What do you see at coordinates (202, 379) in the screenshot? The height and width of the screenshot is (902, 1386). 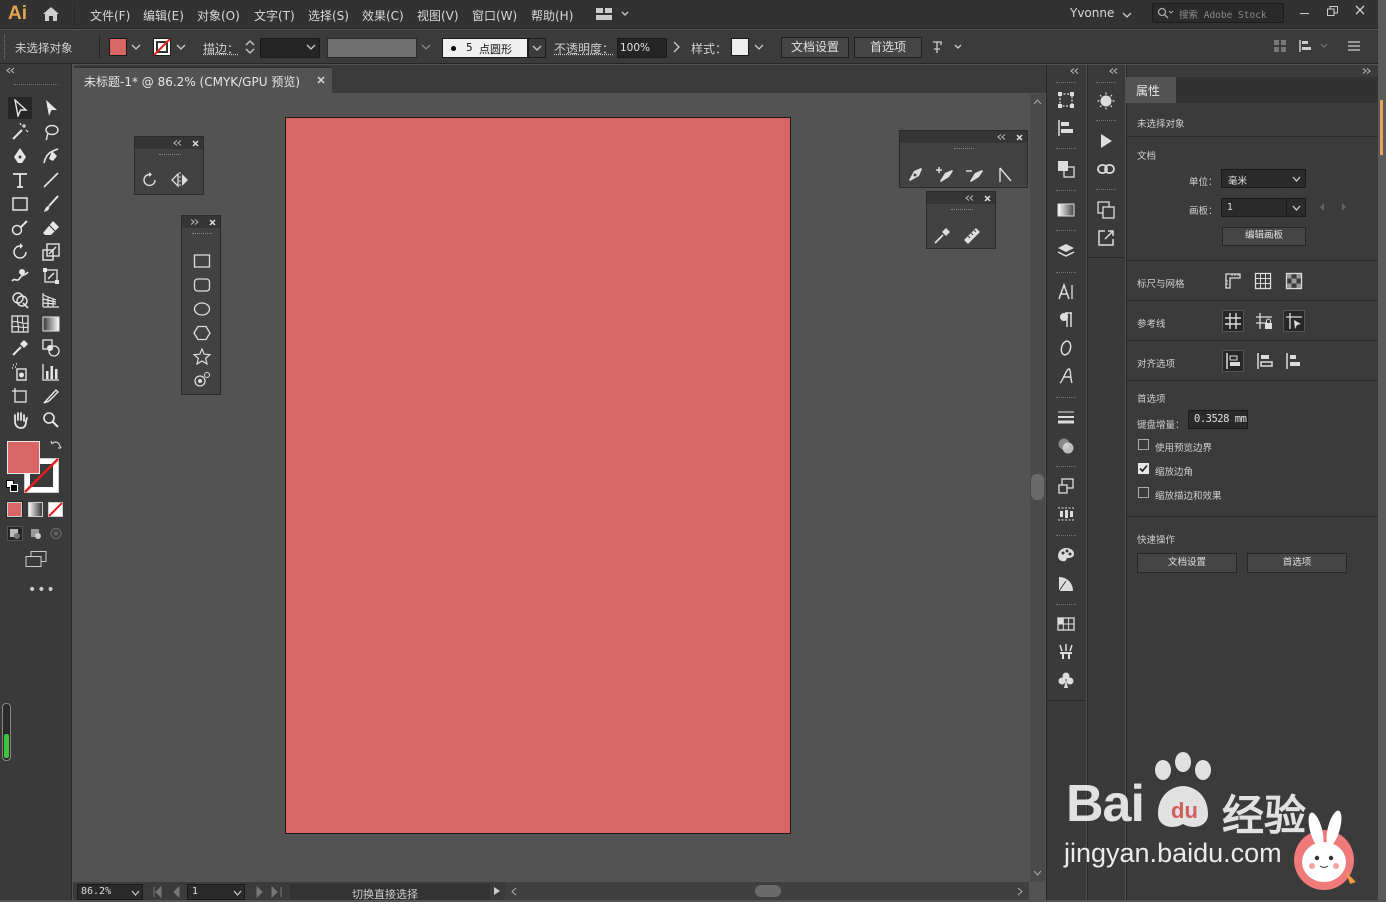 I see `flare-icon` at bounding box center [202, 379].